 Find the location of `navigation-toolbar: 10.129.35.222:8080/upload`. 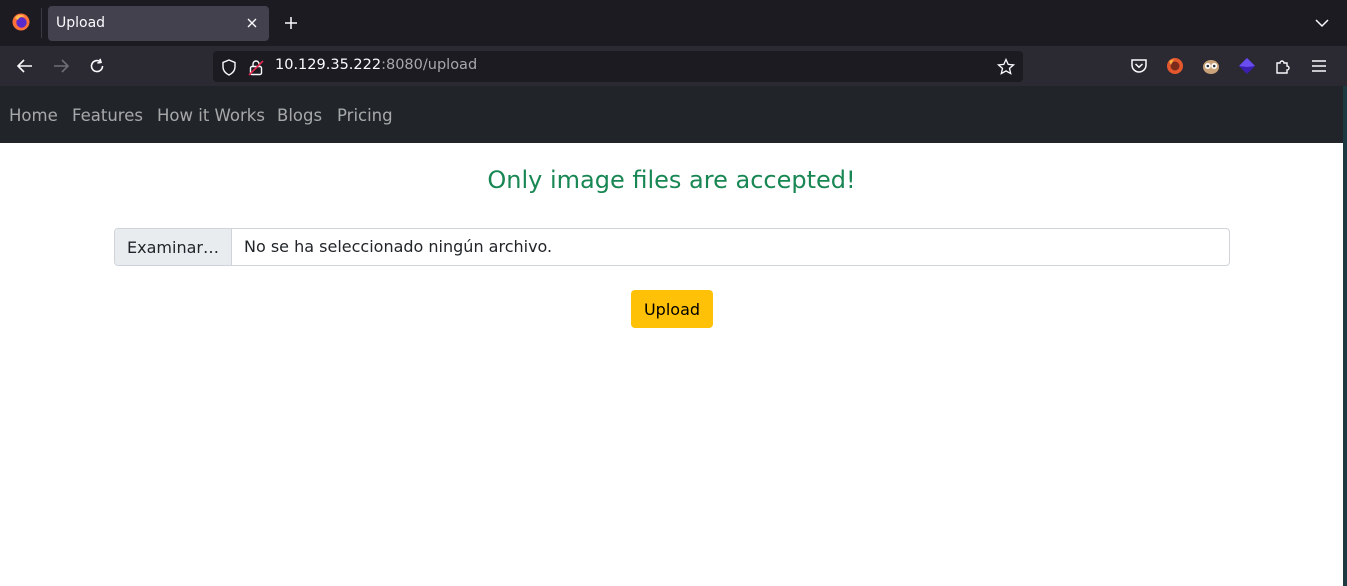

navigation-toolbar: 10.129.35.222:8080/upload is located at coordinates (673, 66).